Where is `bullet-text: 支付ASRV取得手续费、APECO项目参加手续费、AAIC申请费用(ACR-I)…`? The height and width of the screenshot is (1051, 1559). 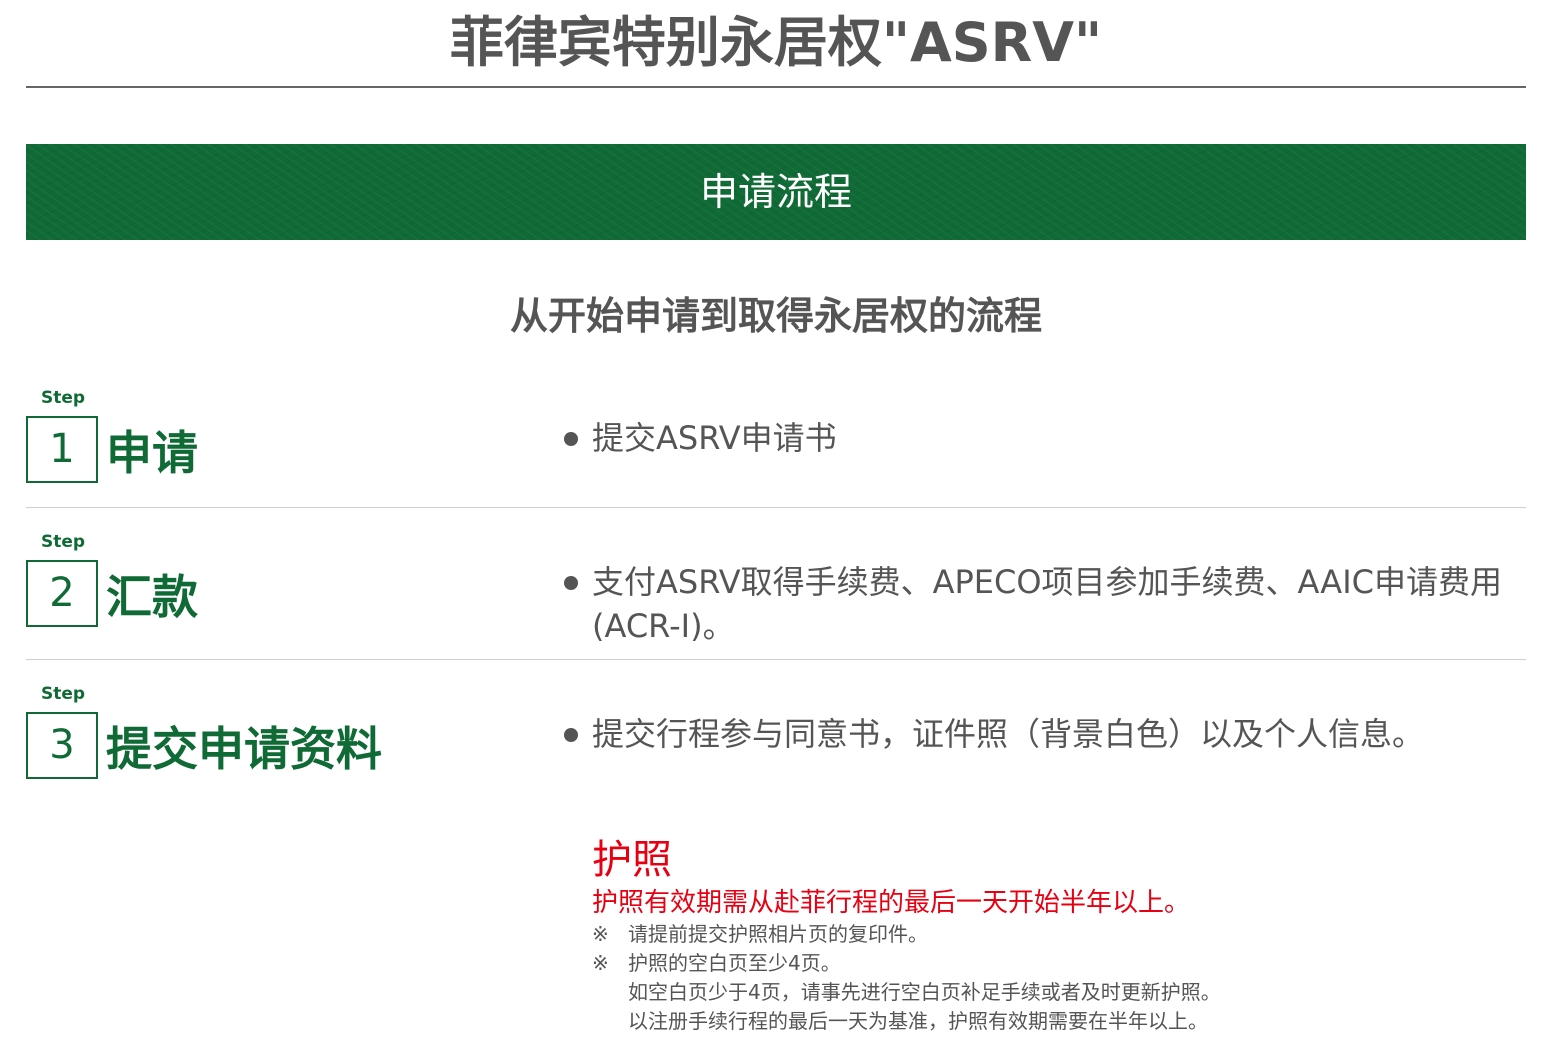
bullet-text: 支付ASRV取得手续费、APECO项目参加手续费、AAIC申请费用(ACR-I)… is located at coordinates (1047, 604).